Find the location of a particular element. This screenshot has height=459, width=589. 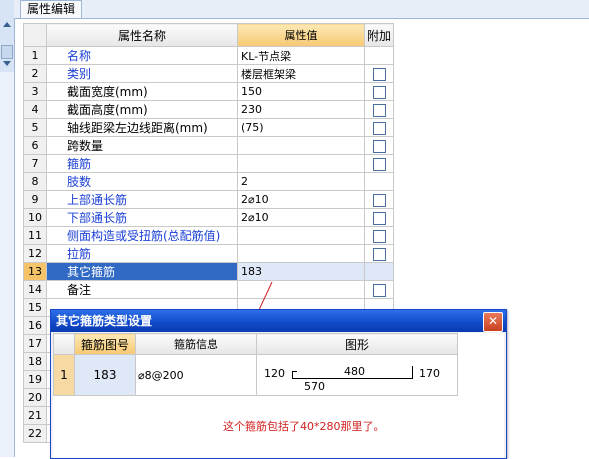

scroll-up-icon is located at coordinates (7, 24).